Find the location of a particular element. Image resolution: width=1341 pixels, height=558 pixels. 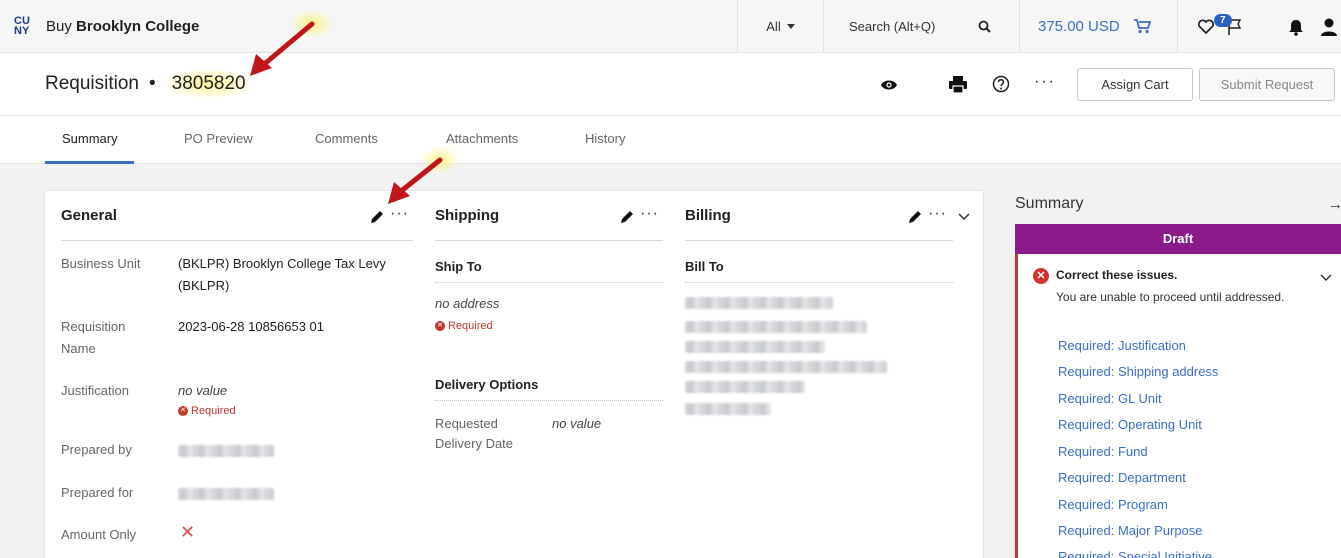

tab-po-preview: PO Preview is located at coordinates (218, 138).